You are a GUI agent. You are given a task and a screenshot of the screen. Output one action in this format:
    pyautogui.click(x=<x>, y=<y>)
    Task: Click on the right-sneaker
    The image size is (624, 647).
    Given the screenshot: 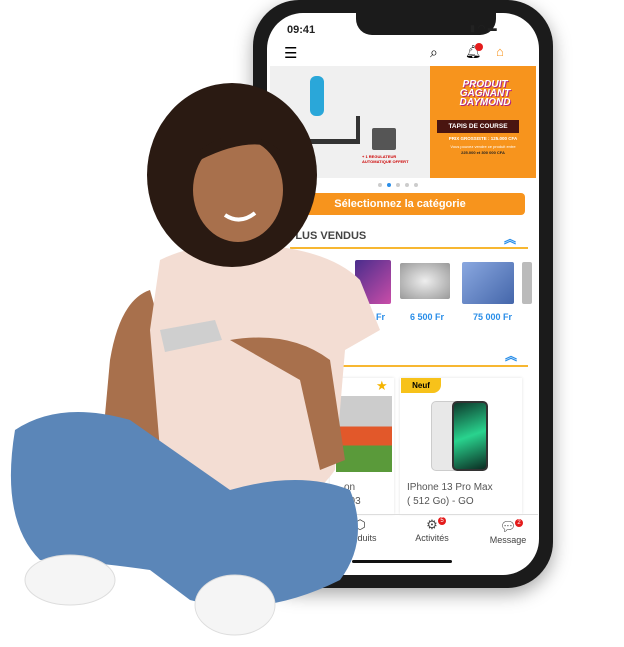 What is the action you would take?
    pyautogui.click(x=235, y=605)
    